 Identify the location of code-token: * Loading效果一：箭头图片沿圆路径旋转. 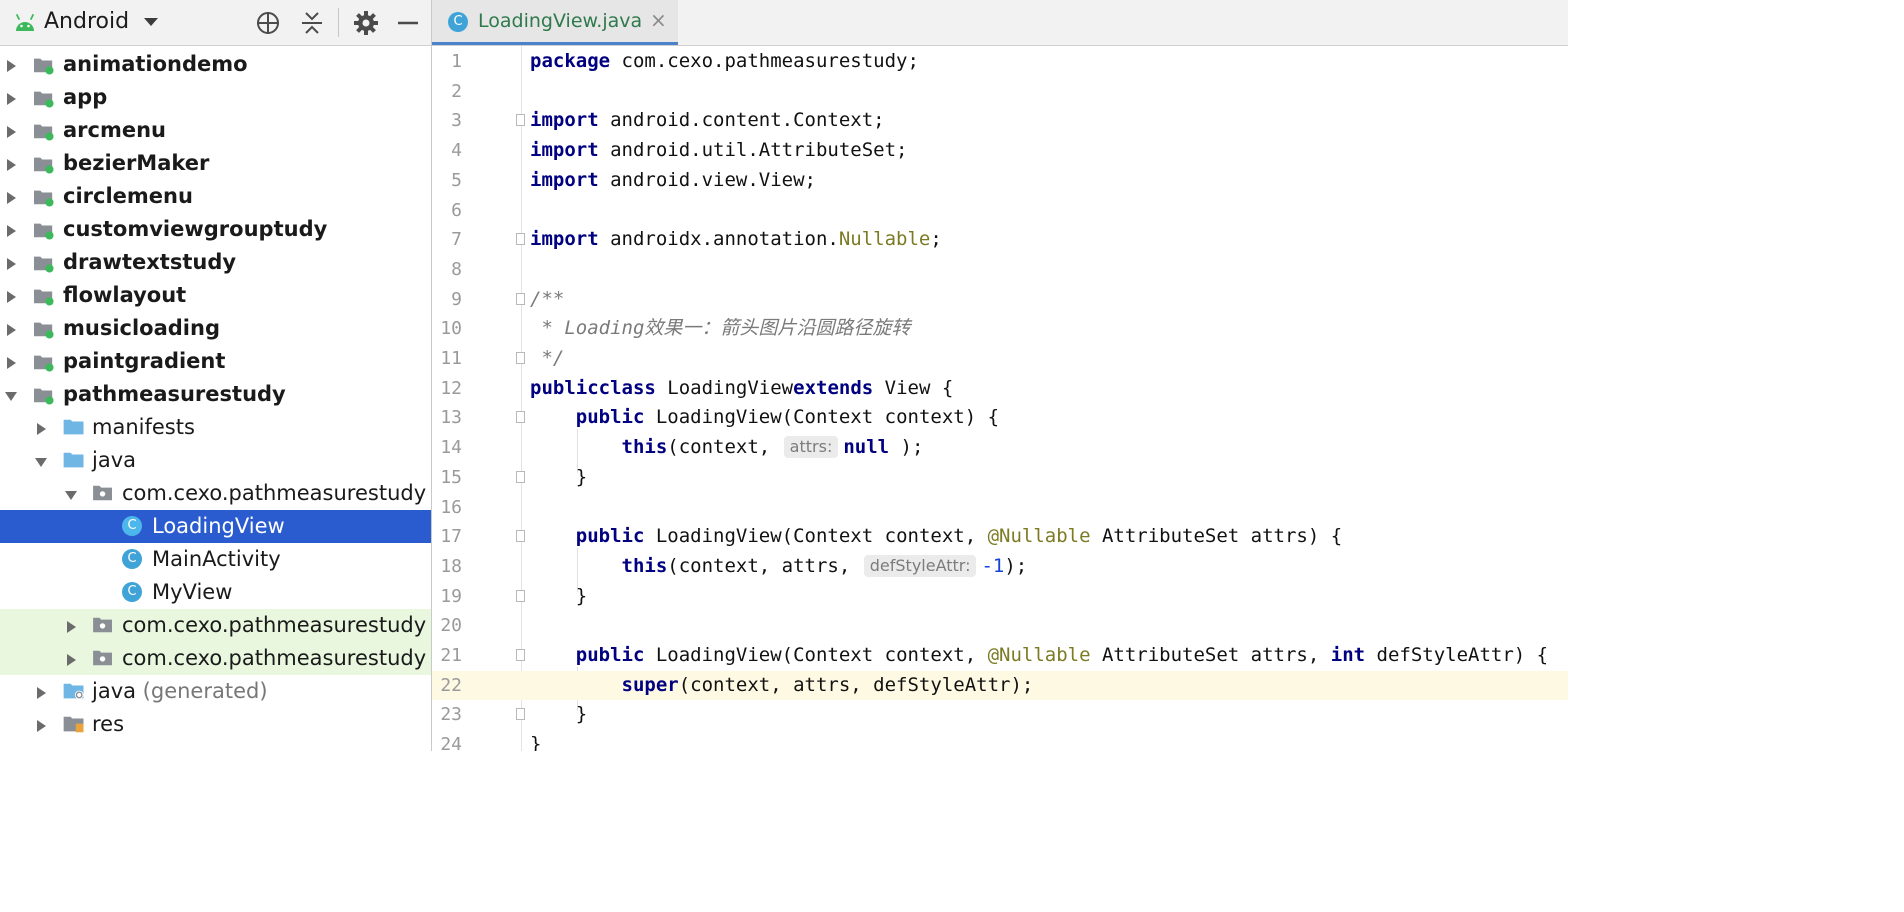
(720, 328).